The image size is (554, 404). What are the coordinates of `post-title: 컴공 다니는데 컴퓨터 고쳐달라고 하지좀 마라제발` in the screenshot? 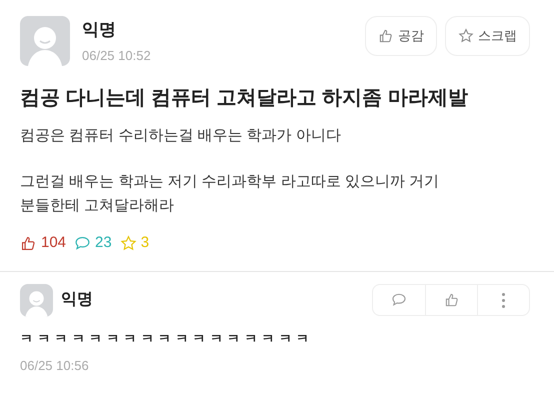 It's located at (244, 98).